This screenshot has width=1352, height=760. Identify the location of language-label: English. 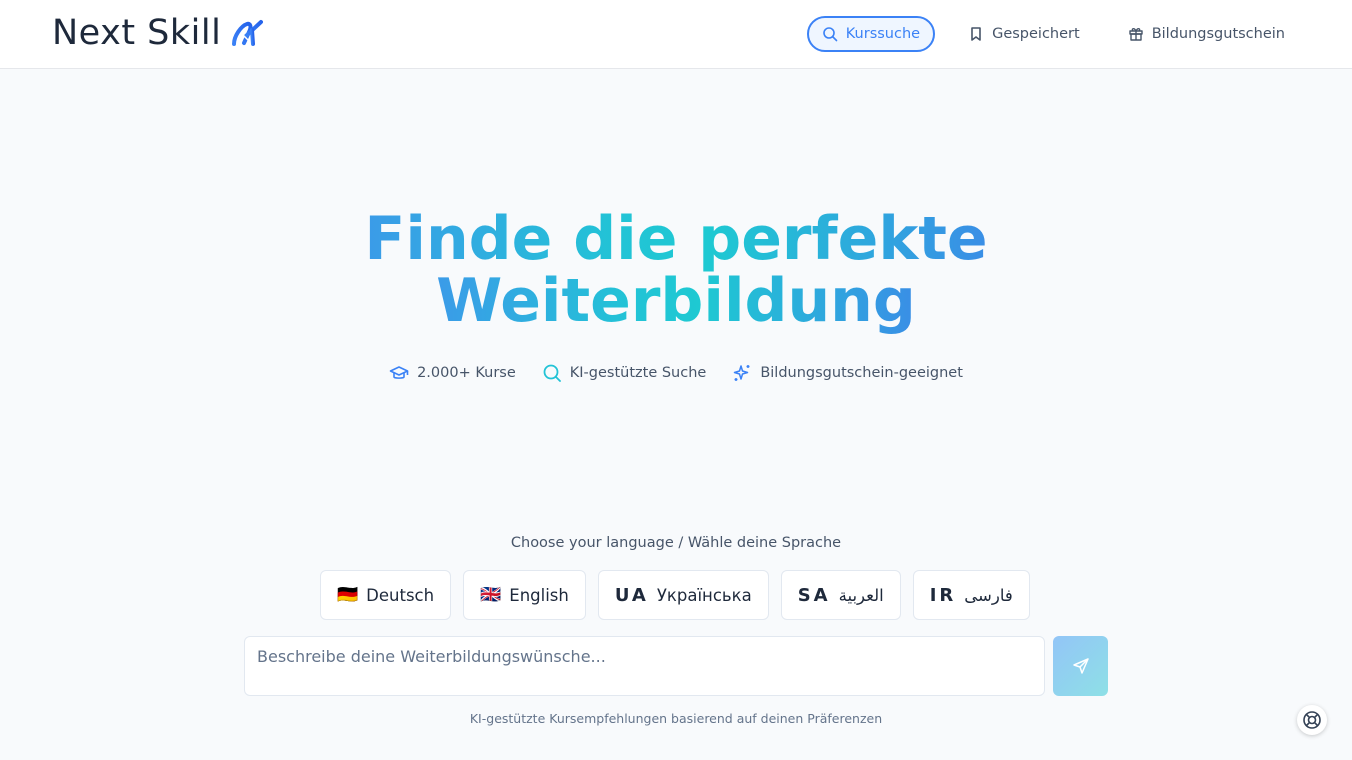
(539, 595).